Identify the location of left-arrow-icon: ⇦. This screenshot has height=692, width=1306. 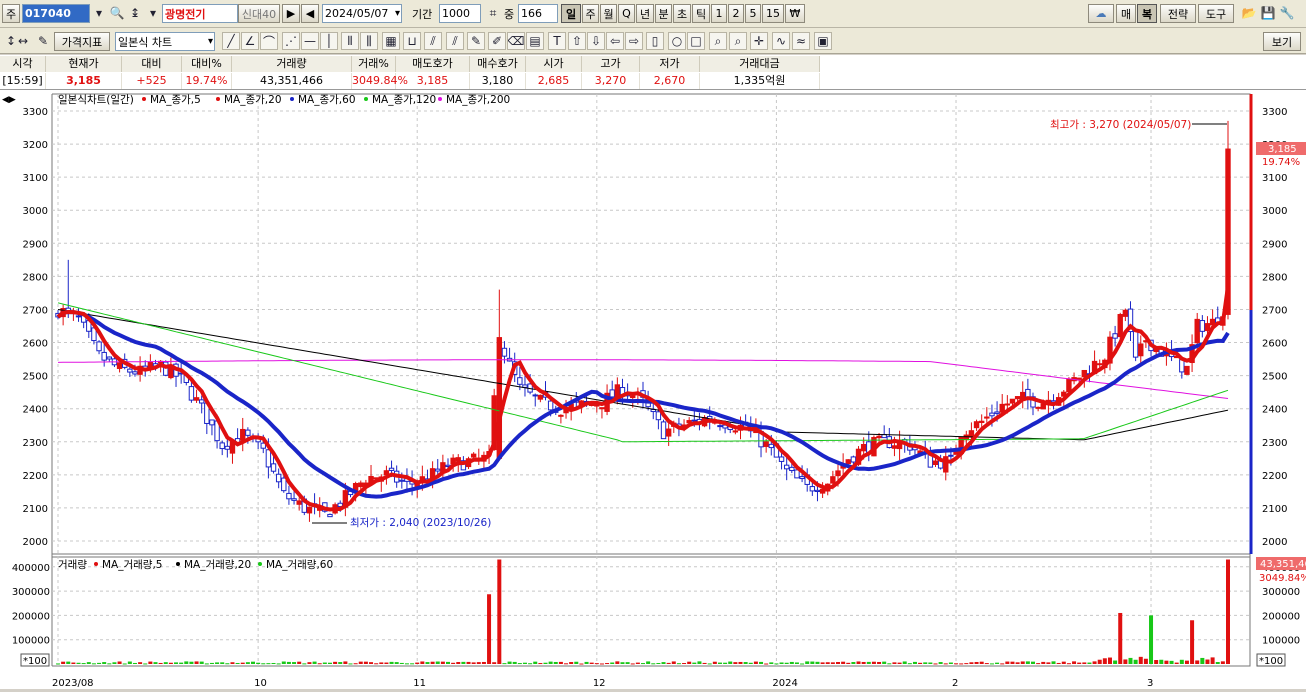
(615, 41).